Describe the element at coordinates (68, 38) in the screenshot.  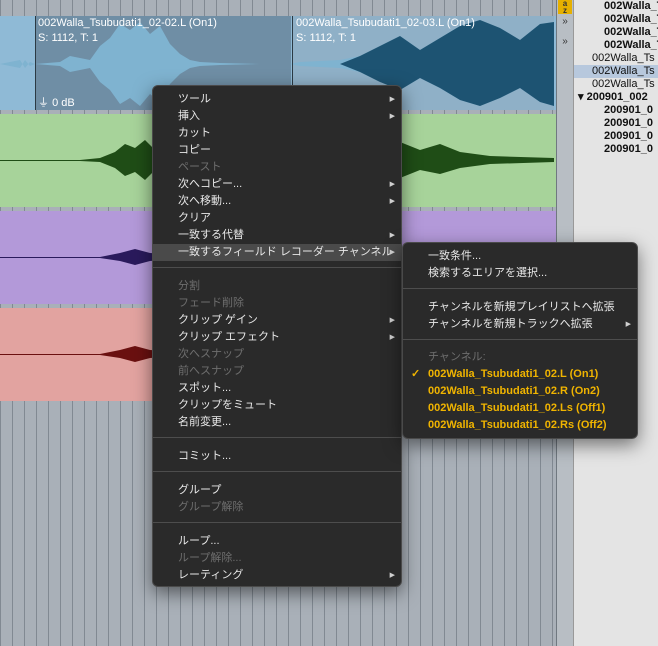
I see `clip-1-meta: S: 1112, T: 1` at that location.